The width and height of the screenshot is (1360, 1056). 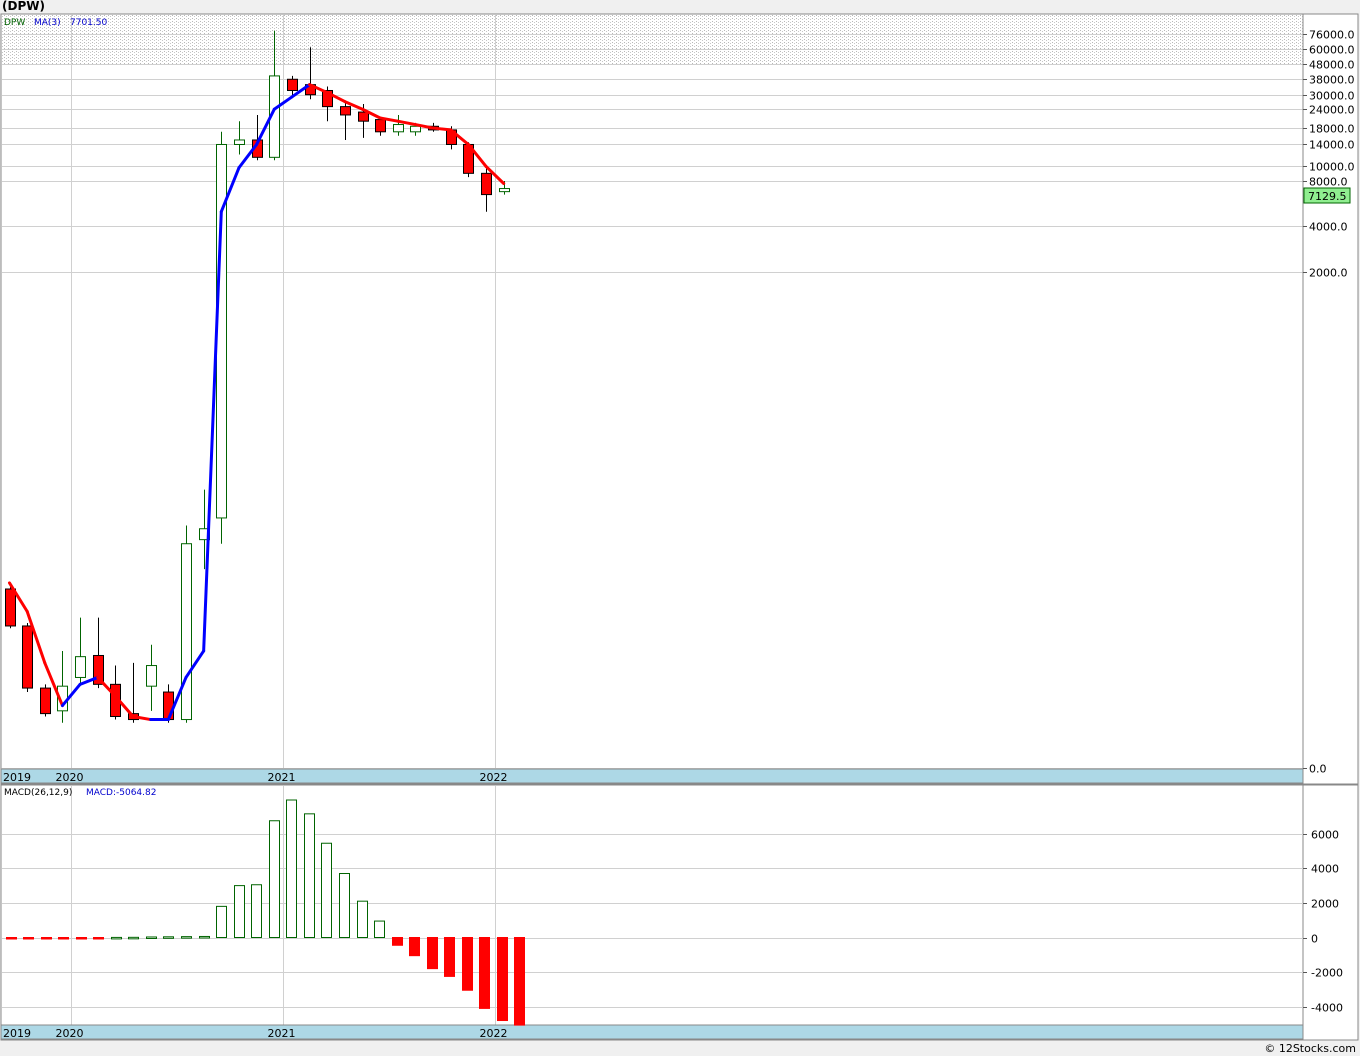 What do you see at coordinates (121, 793) in the screenshot?
I see `macd-legend-value: MACD:-5064.82` at bounding box center [121, 793].